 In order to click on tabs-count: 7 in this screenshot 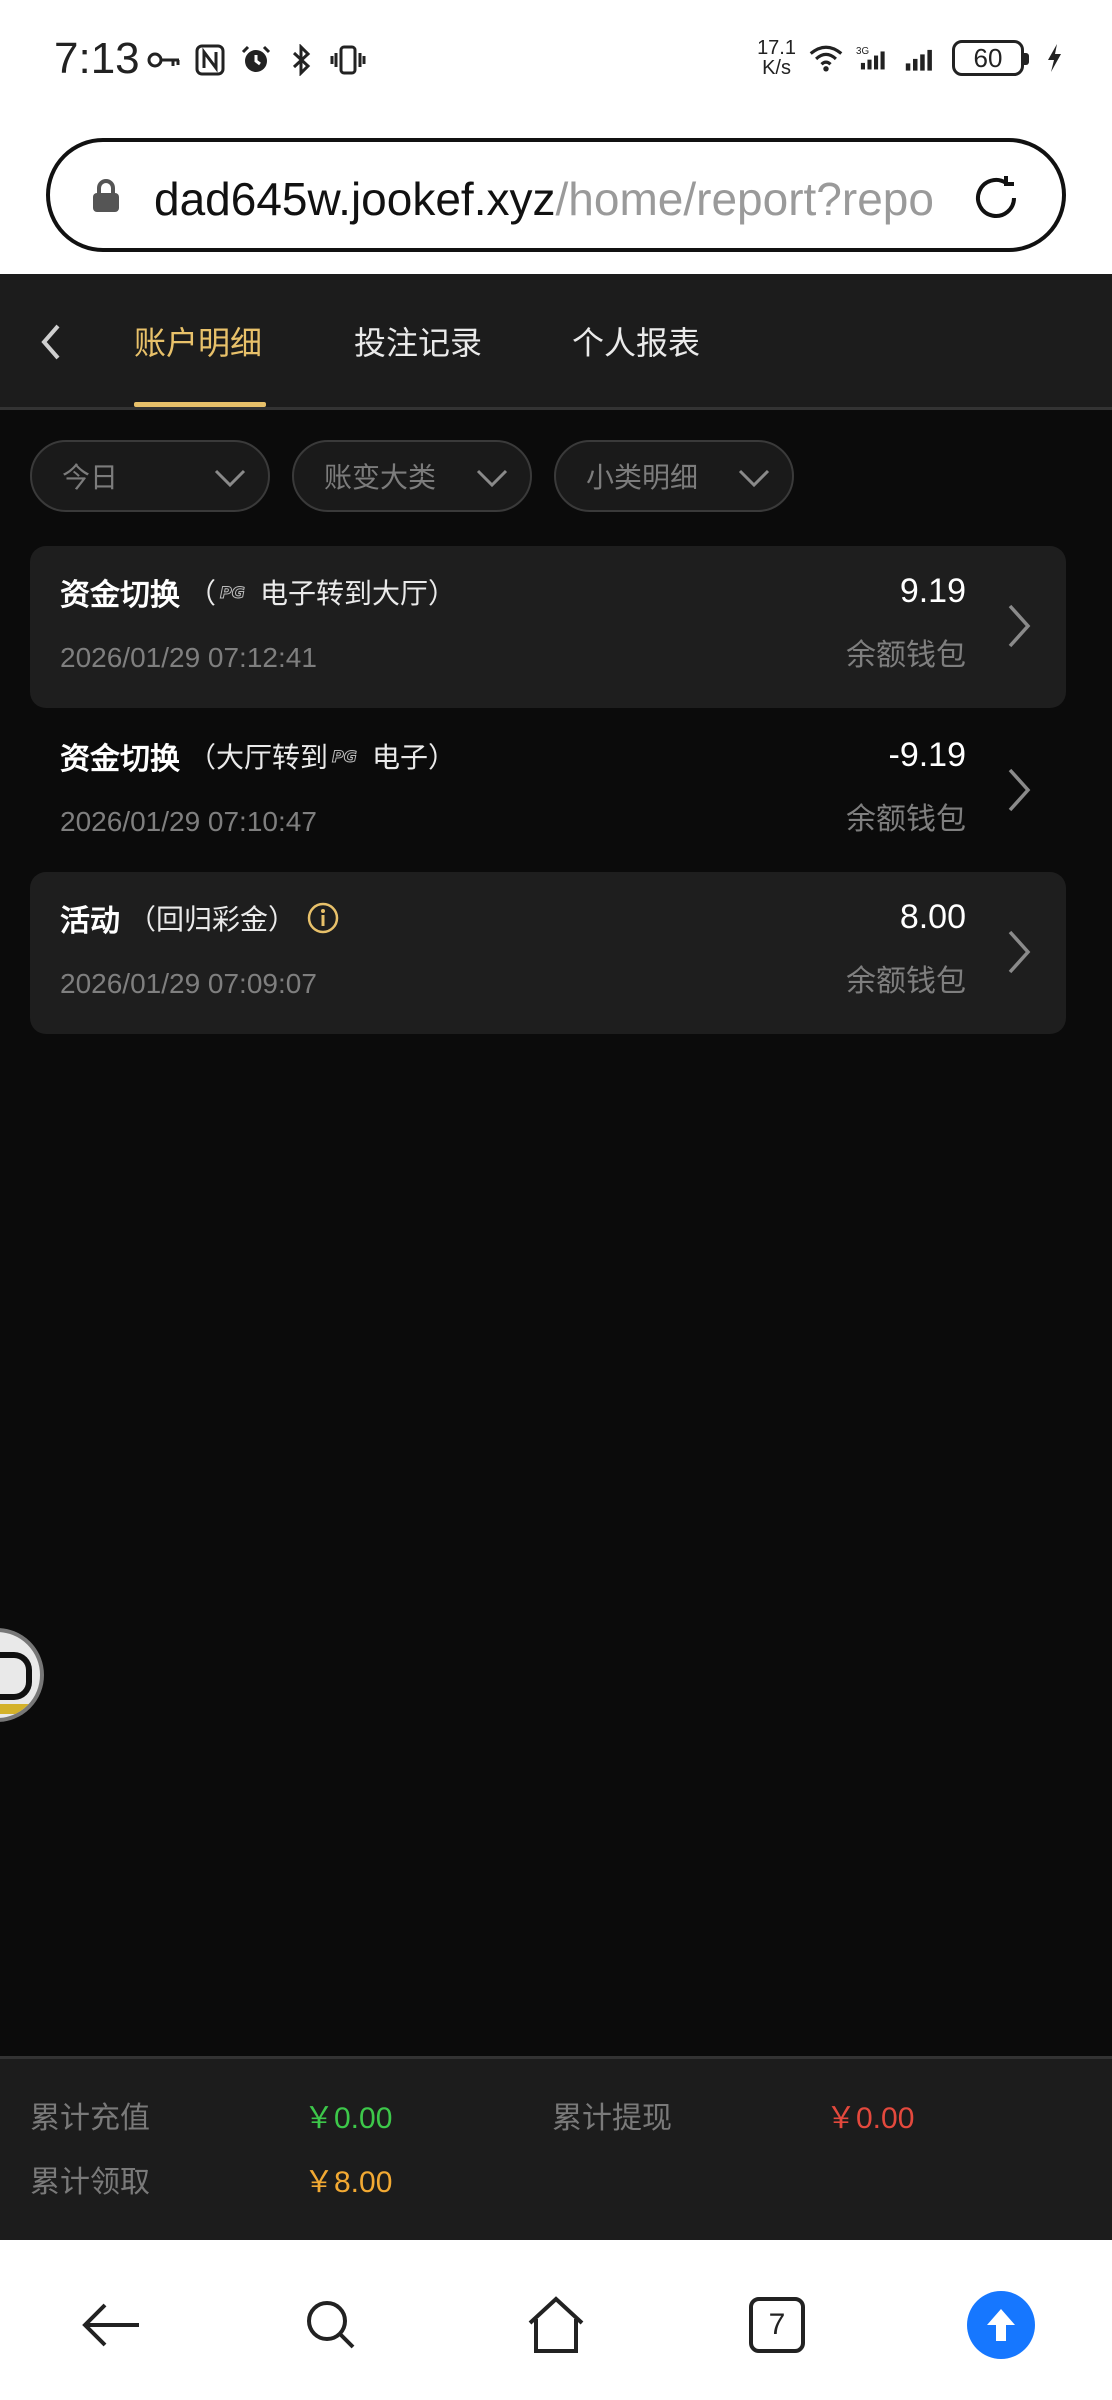, I will do `click(777, 2325)`.